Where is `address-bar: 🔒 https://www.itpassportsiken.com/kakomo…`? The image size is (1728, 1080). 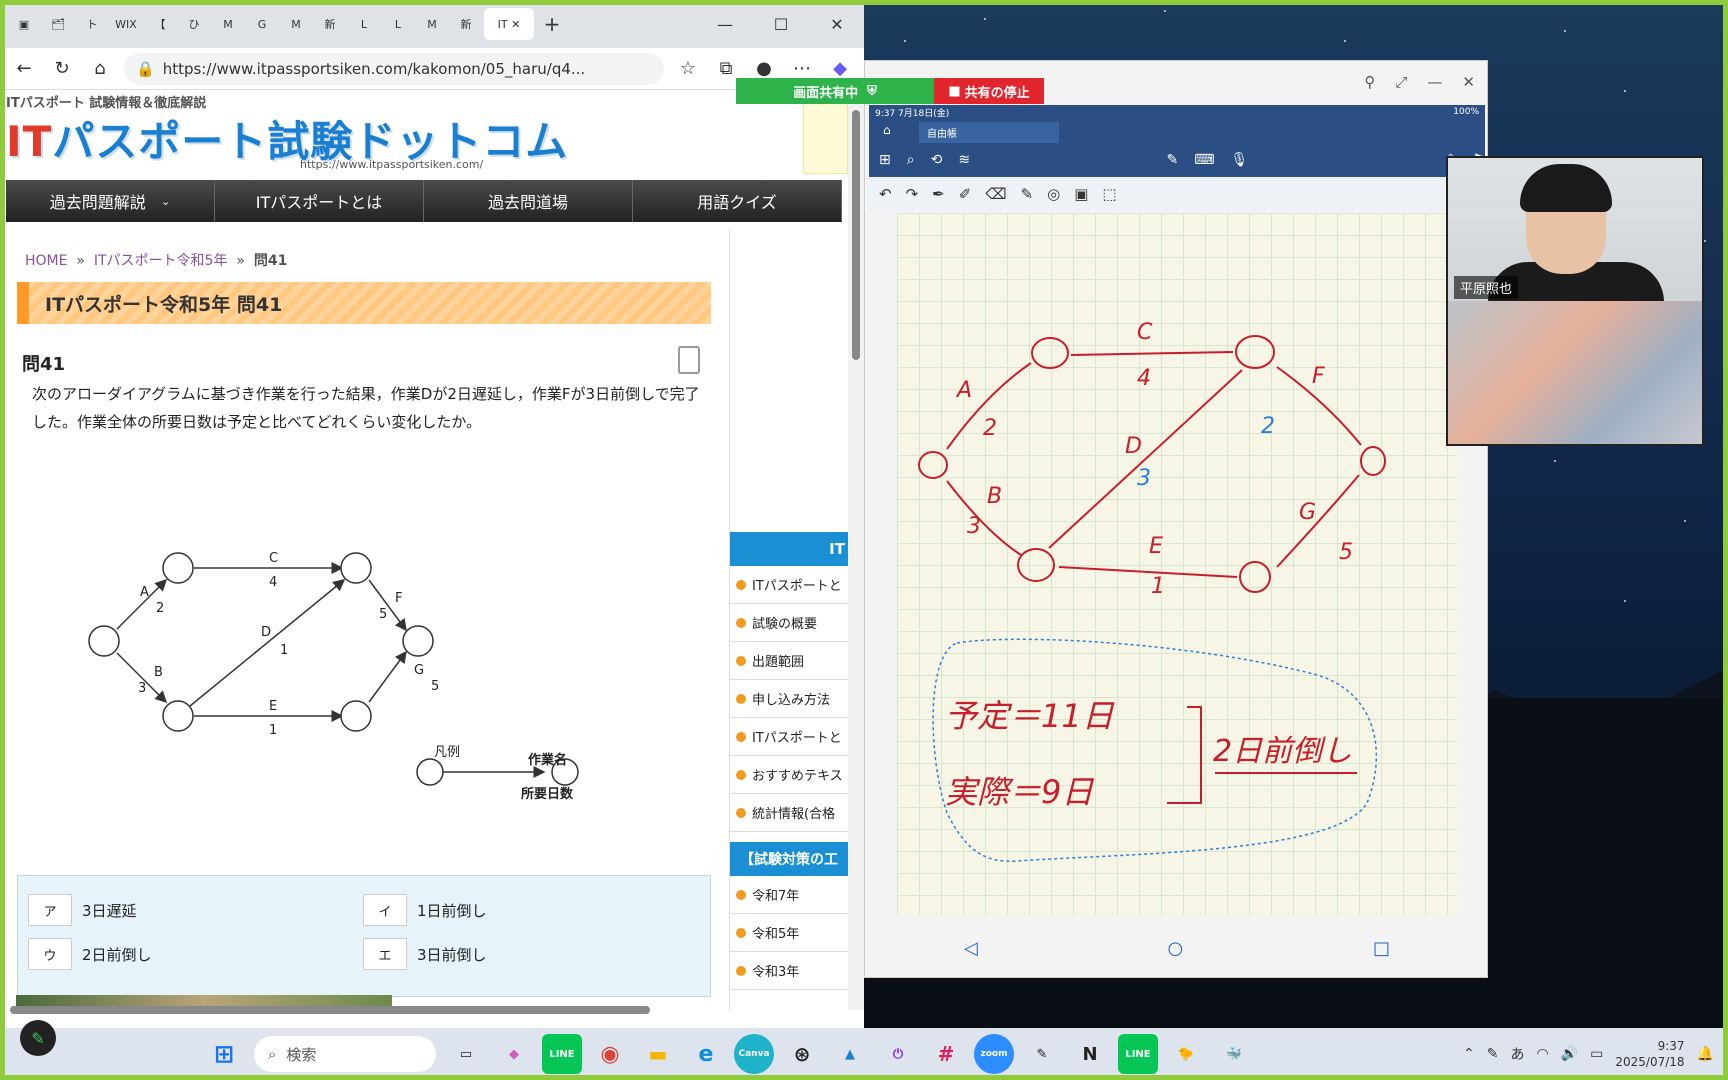
address-bar: 🔒 https://www.itpassportsiken.com/kakomo… is located at coordinates (394, 68).